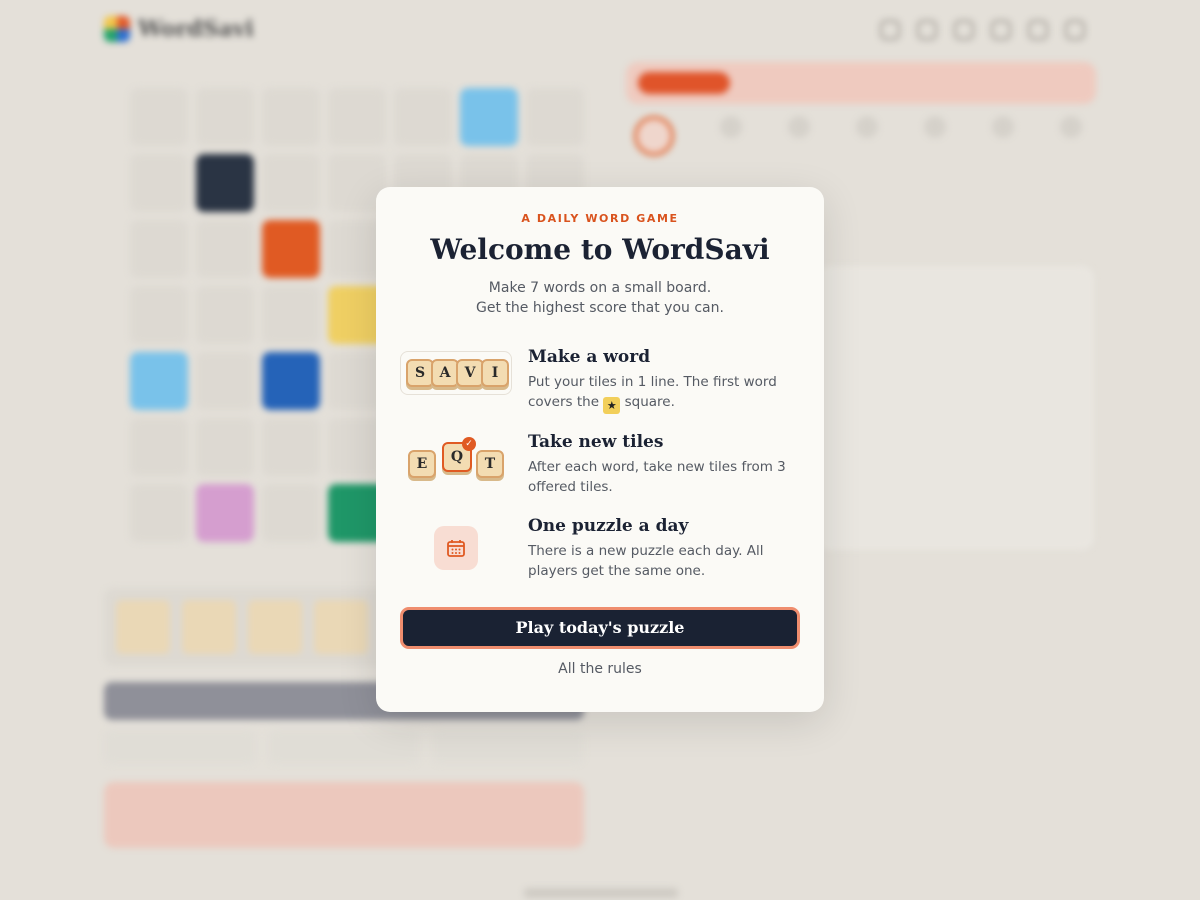  I want to click on brand: WordSavi, so click(179, 29).